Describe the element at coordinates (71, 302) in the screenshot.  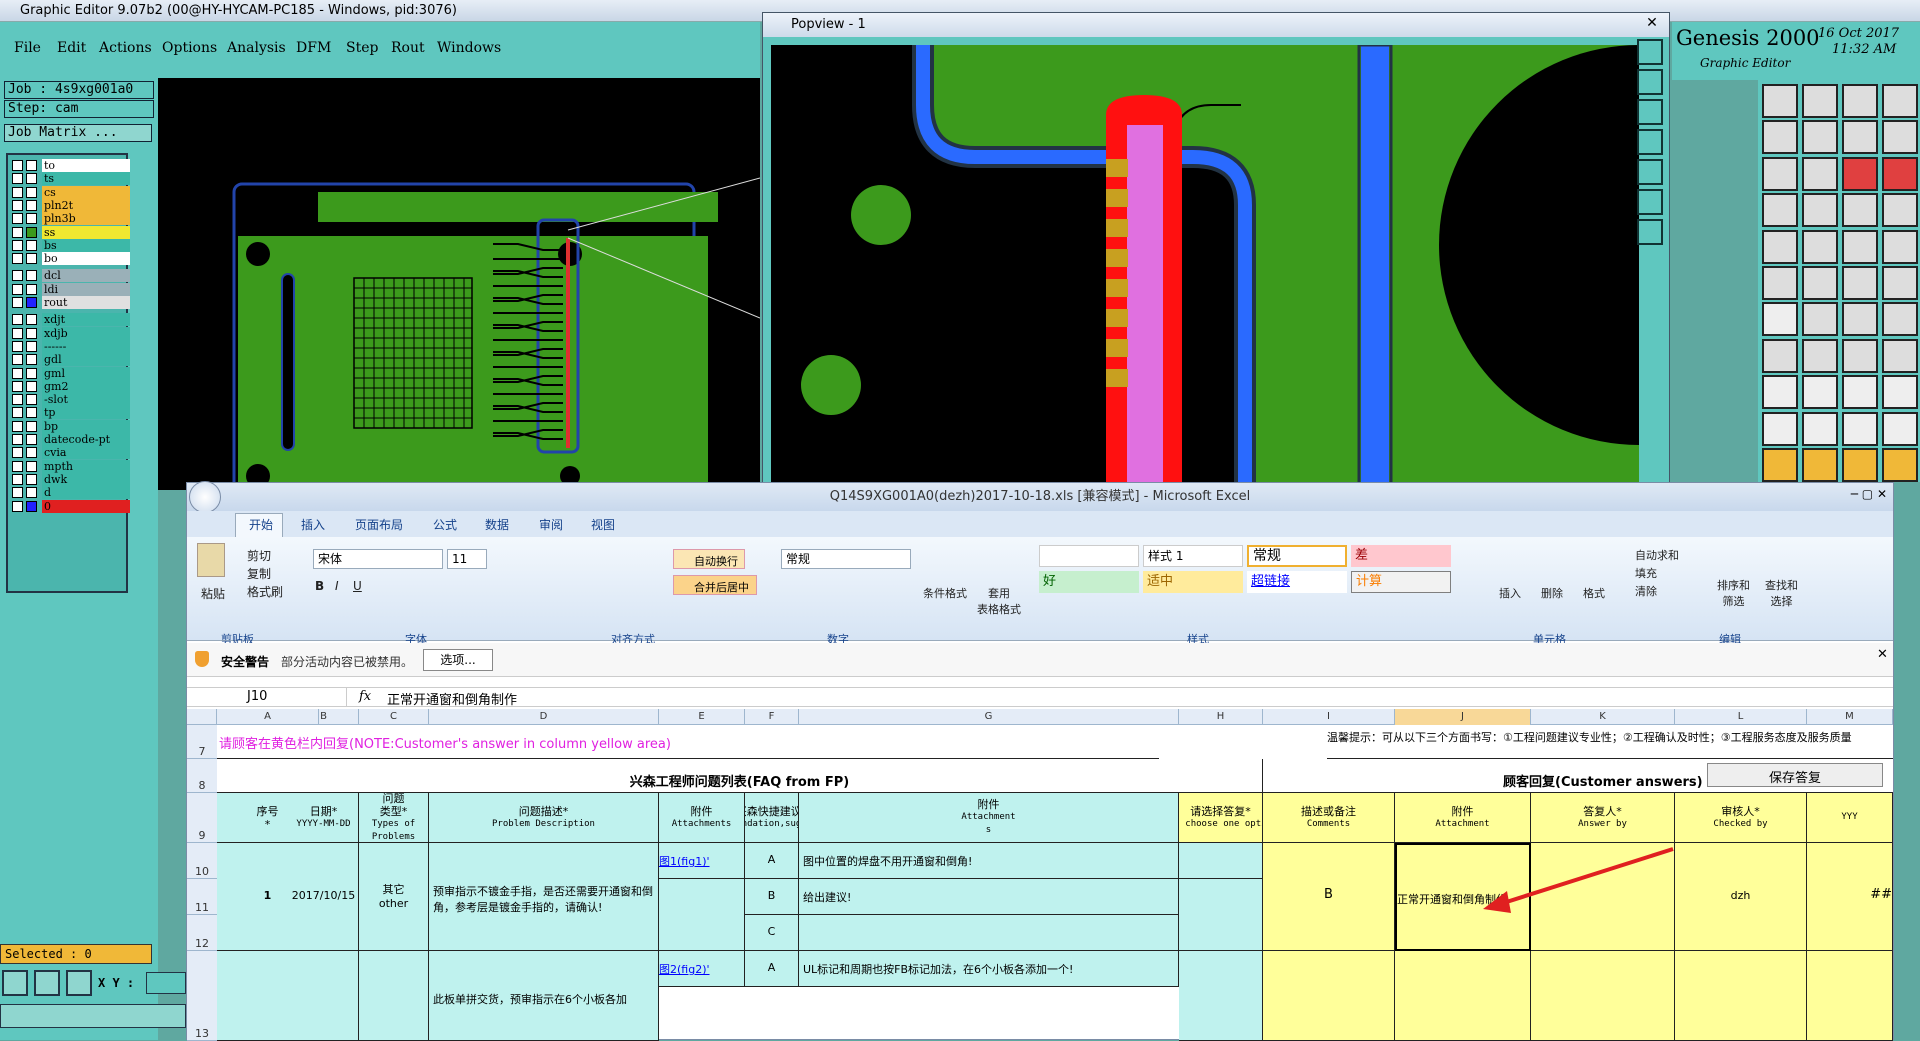
I see `layer-row: rout` at that location.